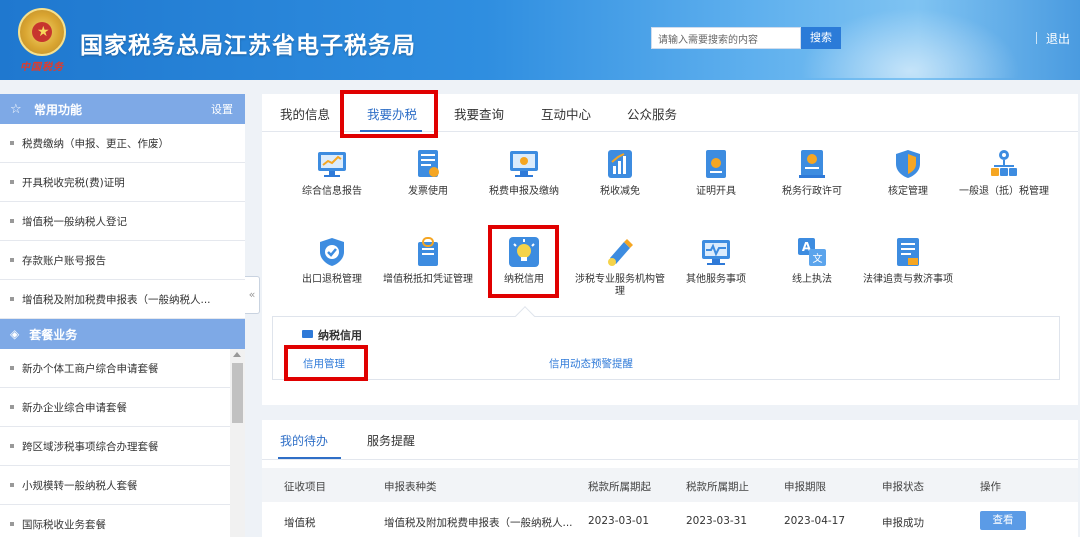 This screenshot has height=537, width=1080. What do you see at coordinates (670, 440) in the screenshot?
I see `todo-tabs: 我的待办 服务提醒` at bounding box center [670, 440].